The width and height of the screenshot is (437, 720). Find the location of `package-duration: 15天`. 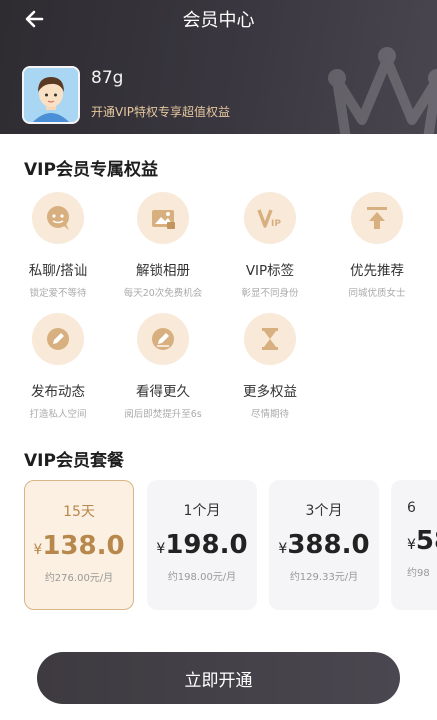

package-duration: 15天 is located at coordinates (79, 512).